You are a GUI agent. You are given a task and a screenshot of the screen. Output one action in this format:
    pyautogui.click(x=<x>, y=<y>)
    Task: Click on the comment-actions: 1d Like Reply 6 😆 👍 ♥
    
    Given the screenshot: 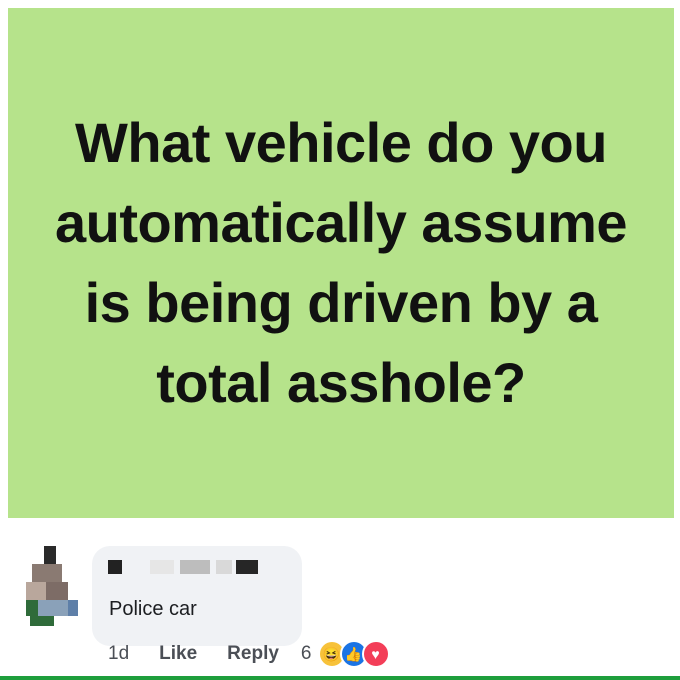 What is the action you would take?
    pyautogui.click(x=249, y=654)
    